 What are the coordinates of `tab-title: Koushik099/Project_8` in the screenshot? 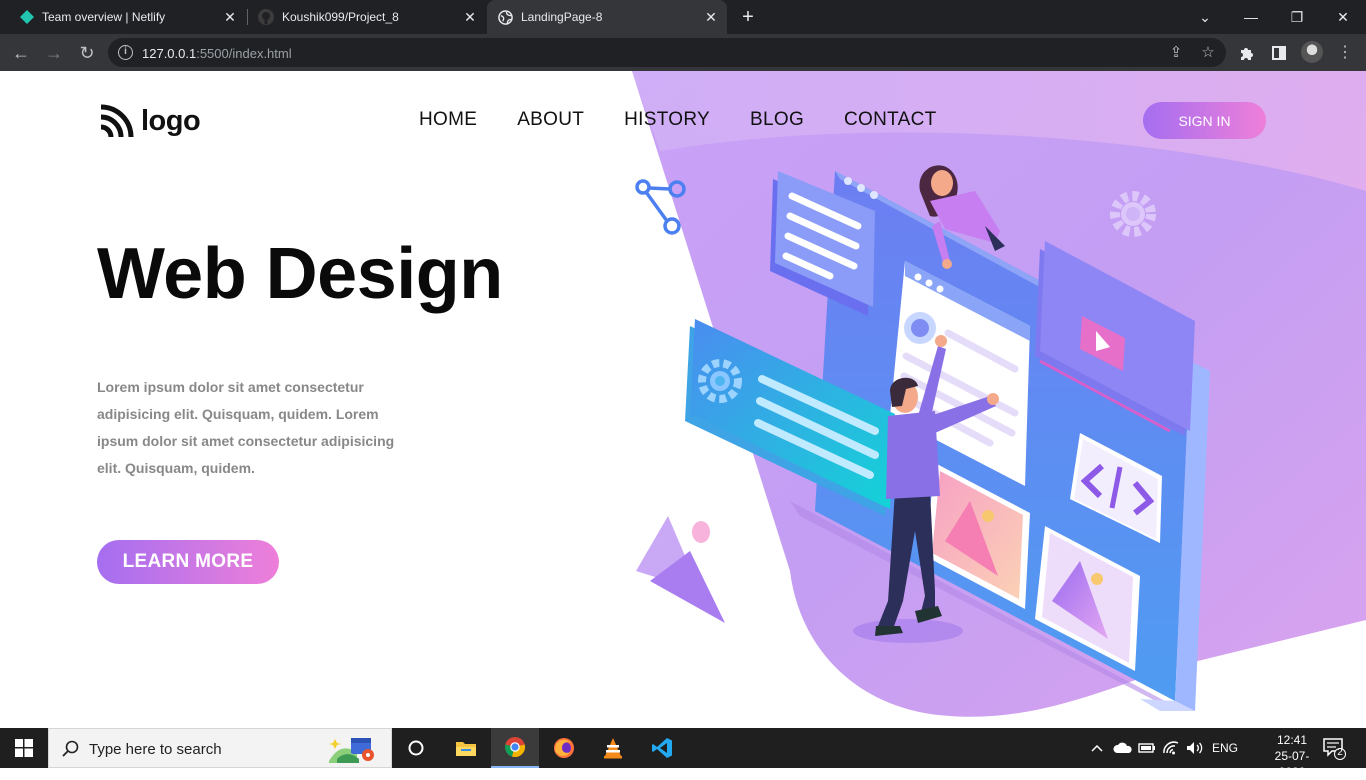 It's located at (340, 17).